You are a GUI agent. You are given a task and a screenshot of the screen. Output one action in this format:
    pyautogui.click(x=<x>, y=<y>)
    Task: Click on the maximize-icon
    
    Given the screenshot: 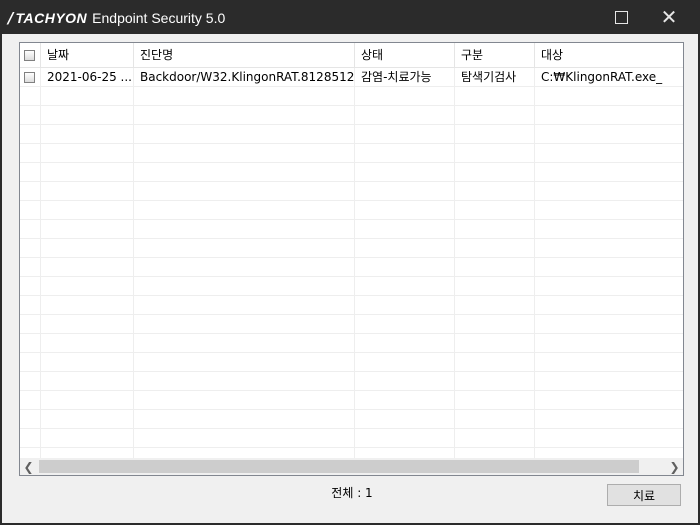 What is the action you would take?
    pyautogui.click(x=621, y=17)
    